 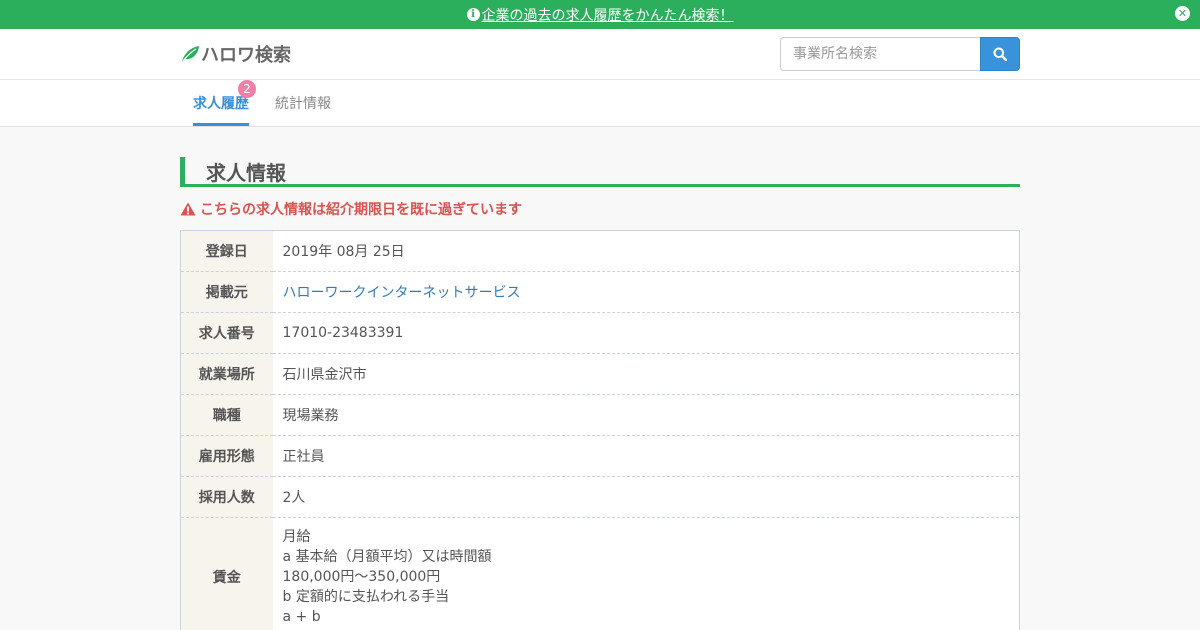 I want to click on tabs-bar: 求人履歴 2 統計情報, so click(x=600, y=103).